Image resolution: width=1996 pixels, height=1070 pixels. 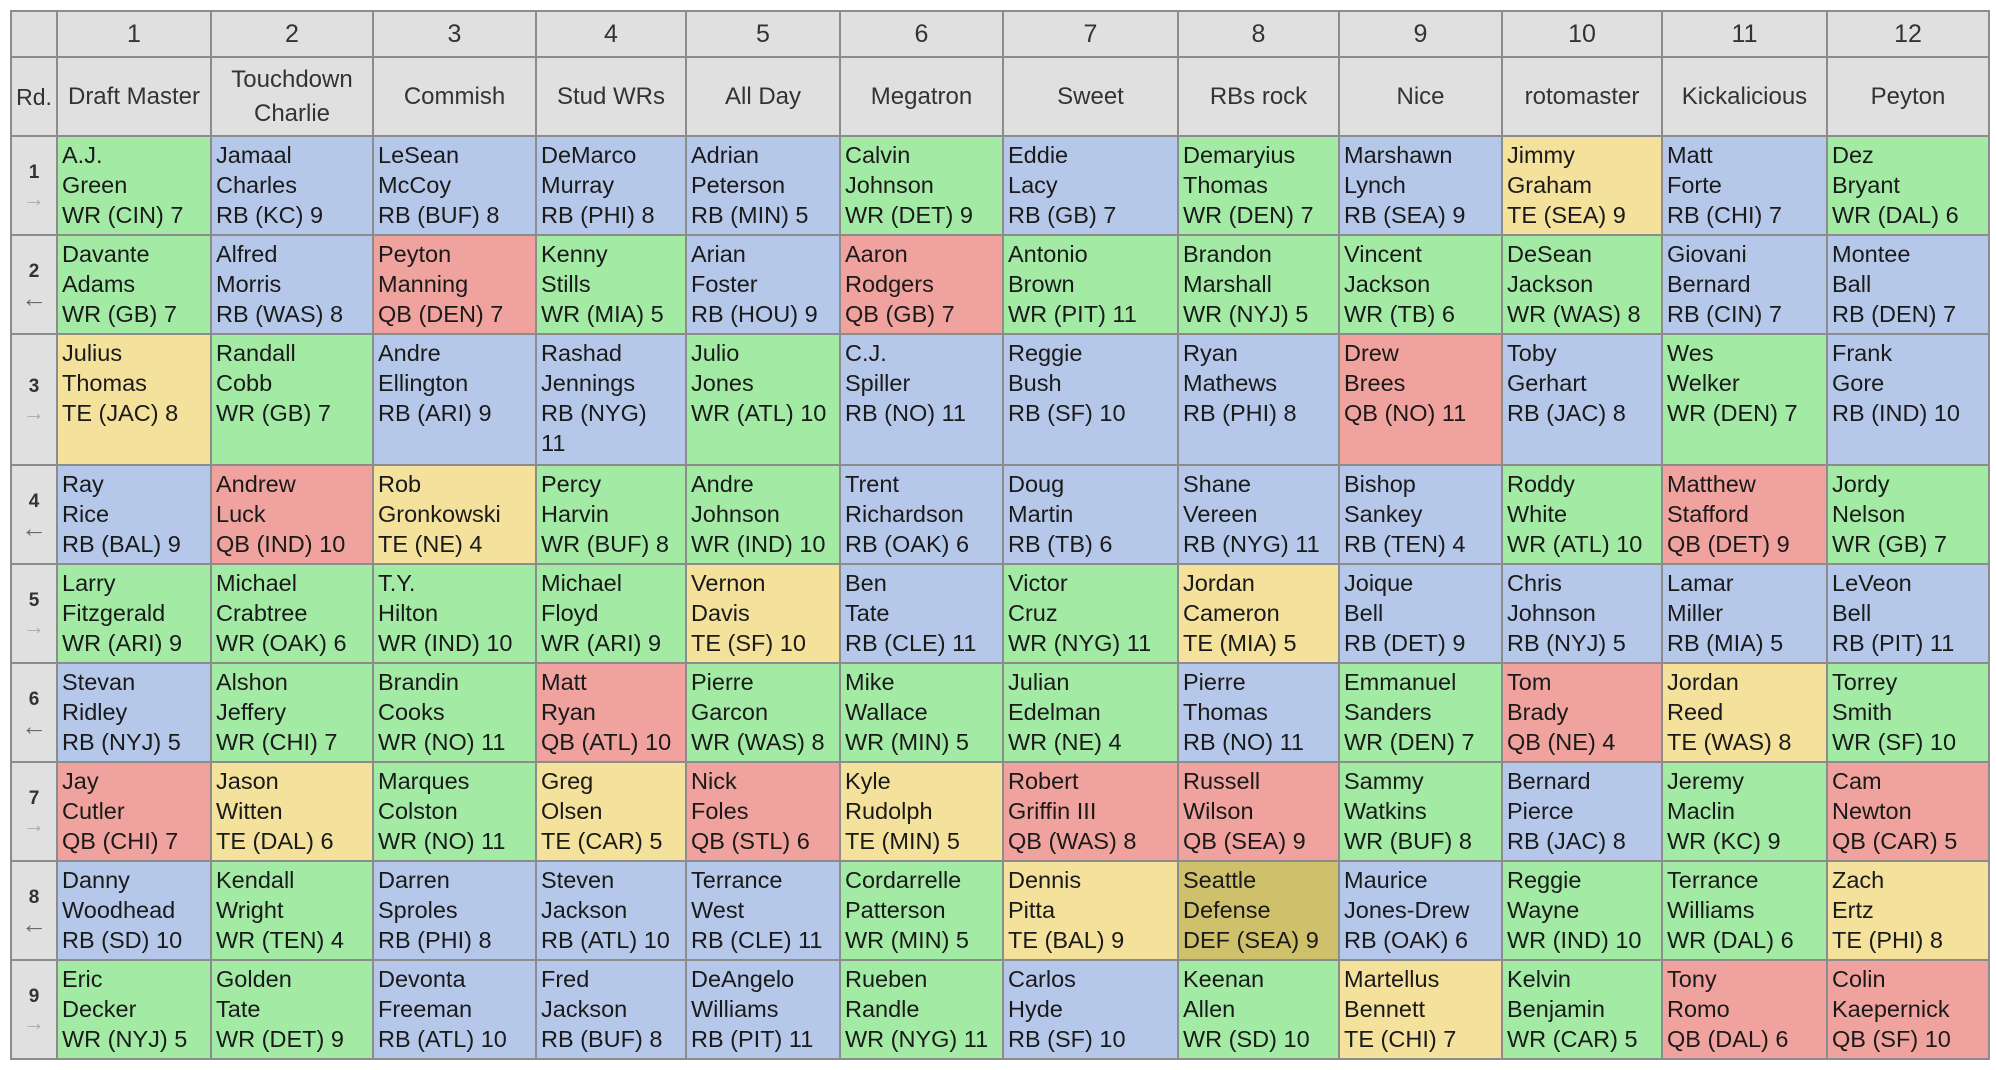 What do you see at coordinates (1420, 185) in the screenshot?
I see `pick-cell: Marshawn Lynch RB (SEA) 9` at bounding box center [1420, 185].